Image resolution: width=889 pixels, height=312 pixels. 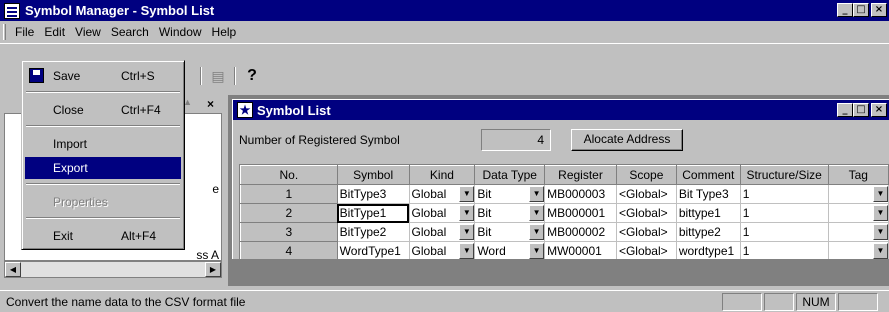 I want to click on row-number: 4, so click(x=289, y=250).